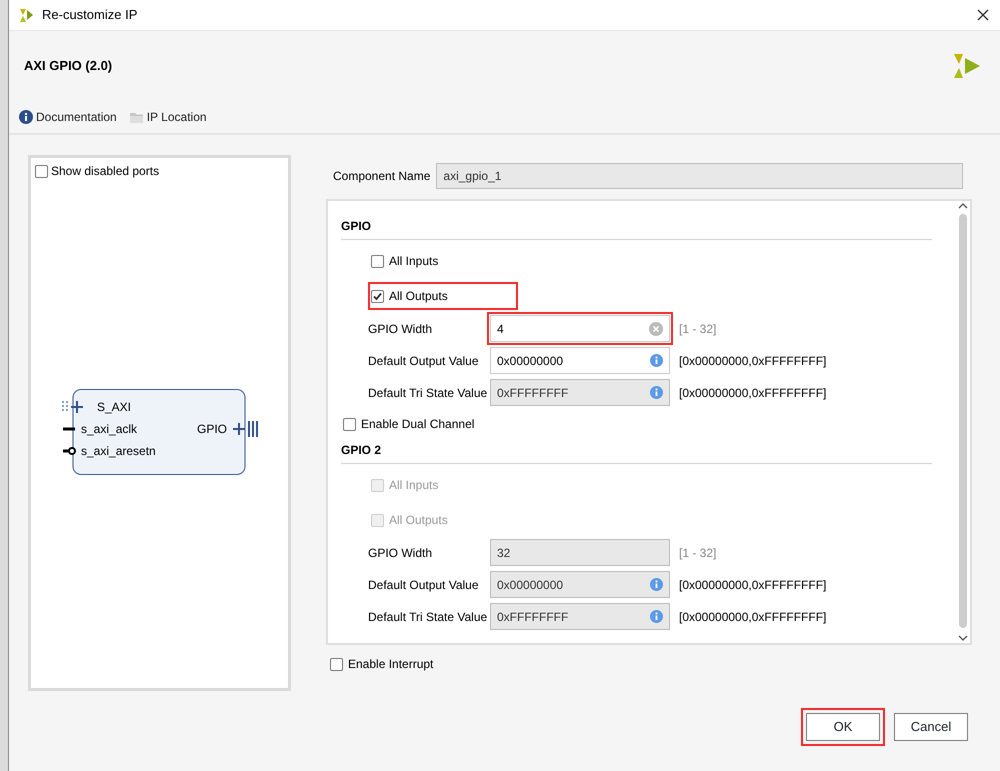 The image size is (1000, 771). What do you see at coordinates (408, 424) in the screenshot?
I see `checkbox-option: Enable Dual Channel` at bounding box center [408, 424].